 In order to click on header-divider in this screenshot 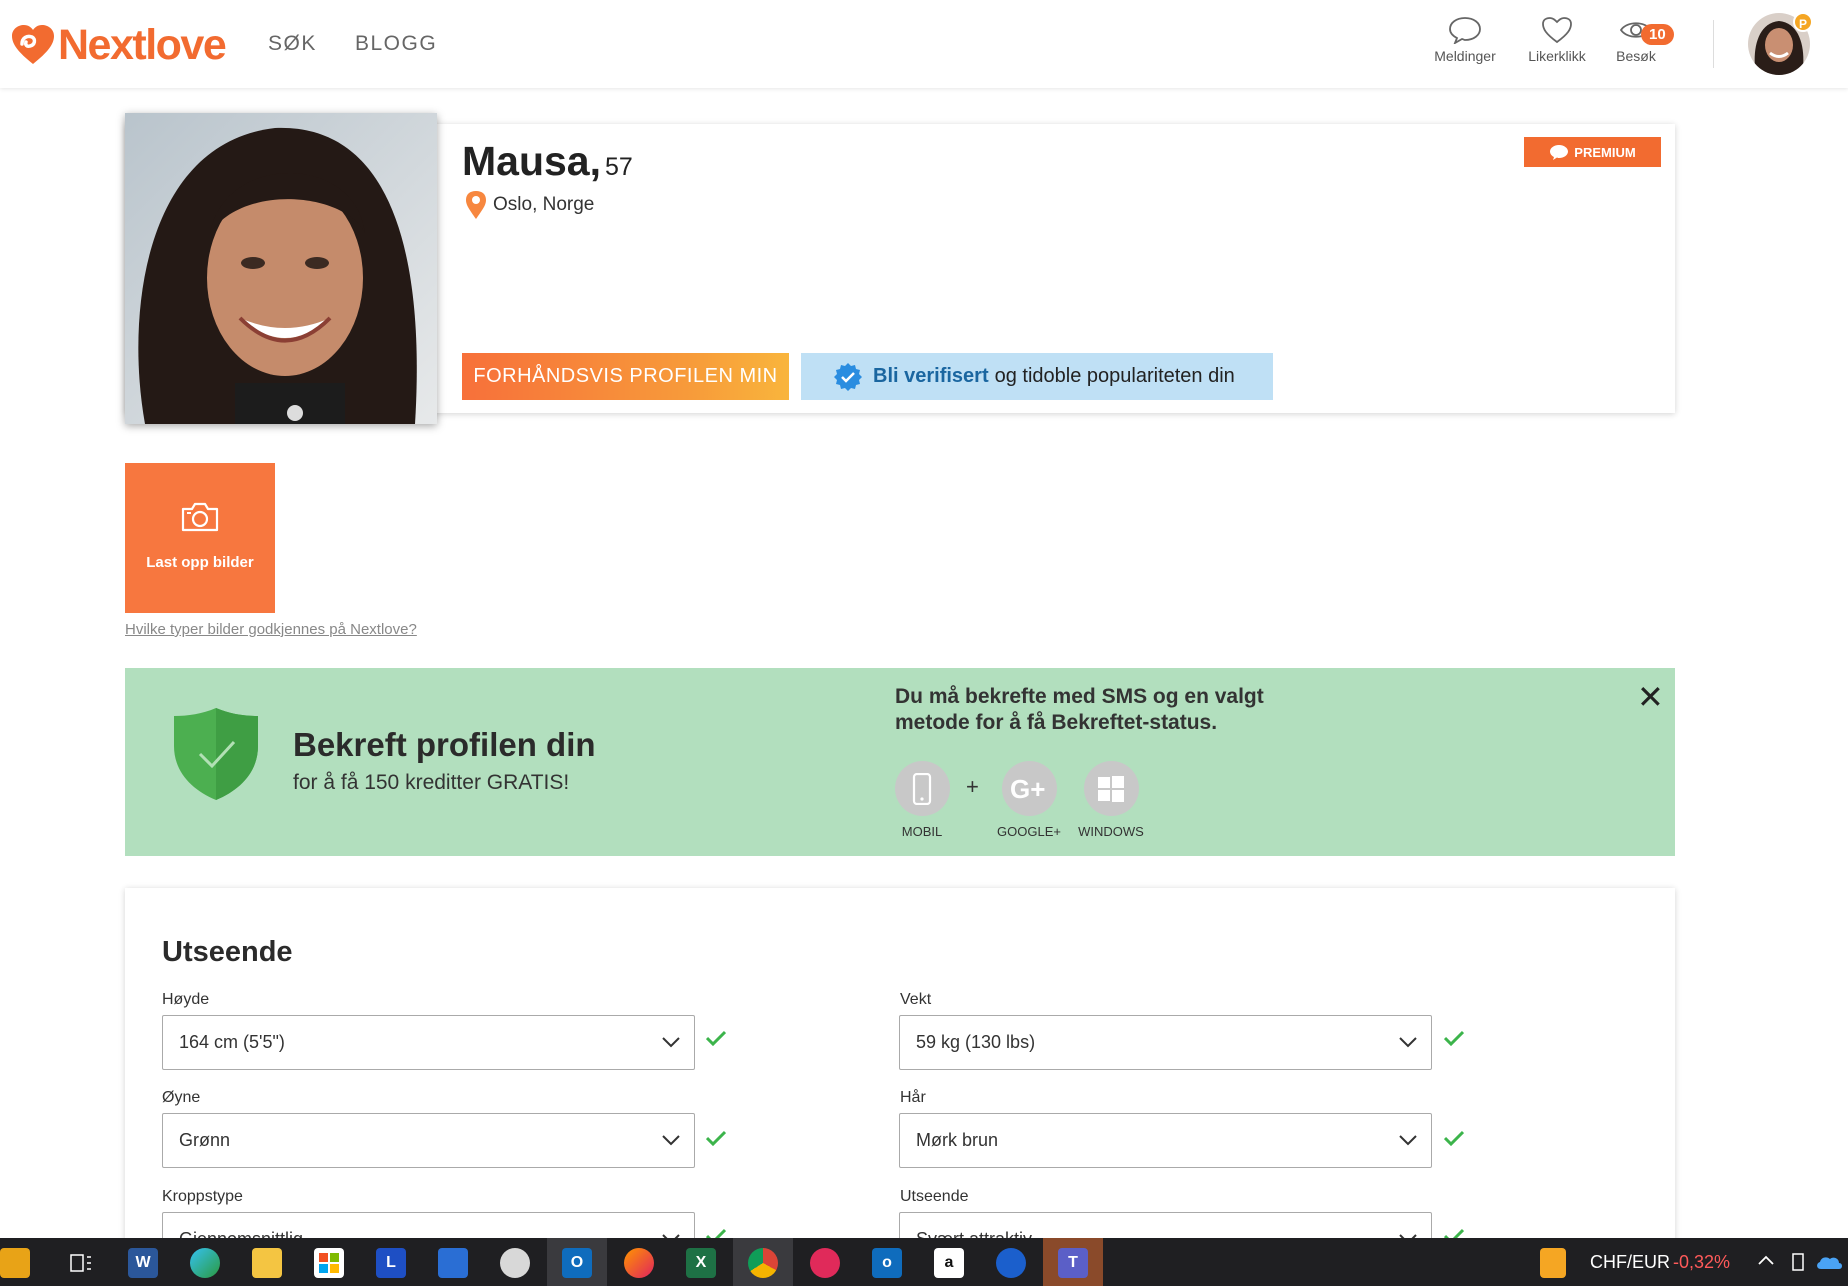, I will do `click(1713, 44)`.